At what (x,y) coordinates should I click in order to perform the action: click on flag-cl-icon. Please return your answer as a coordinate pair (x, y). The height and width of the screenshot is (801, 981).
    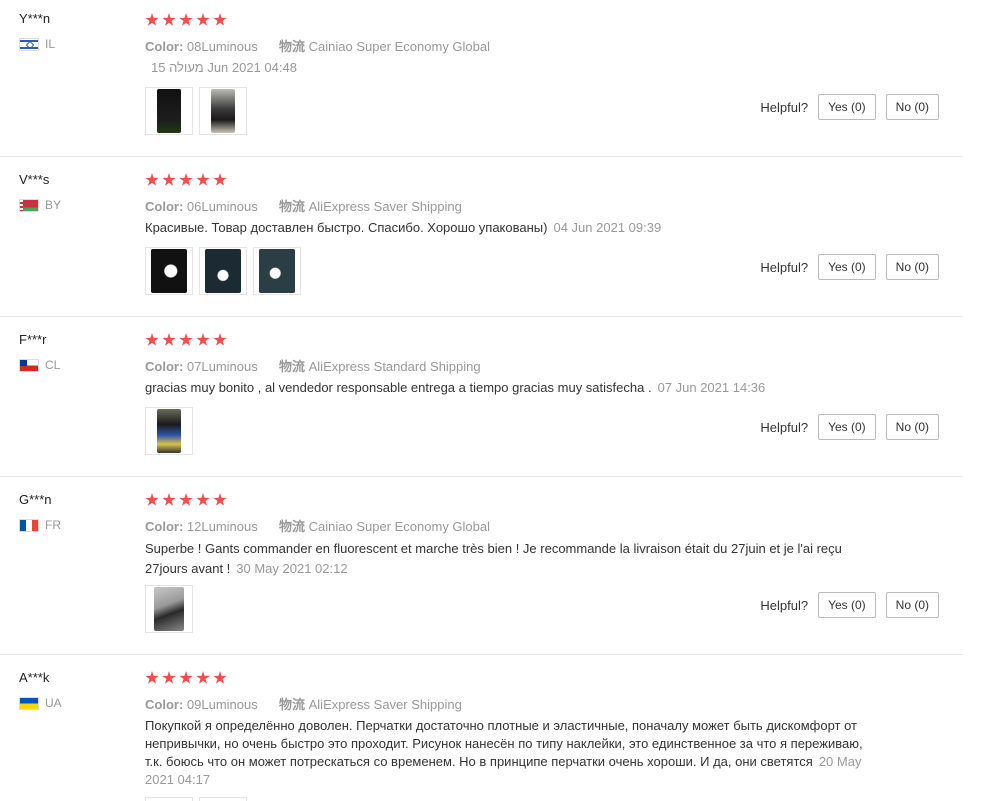
    Looking at the image, I should click on (29, 365).